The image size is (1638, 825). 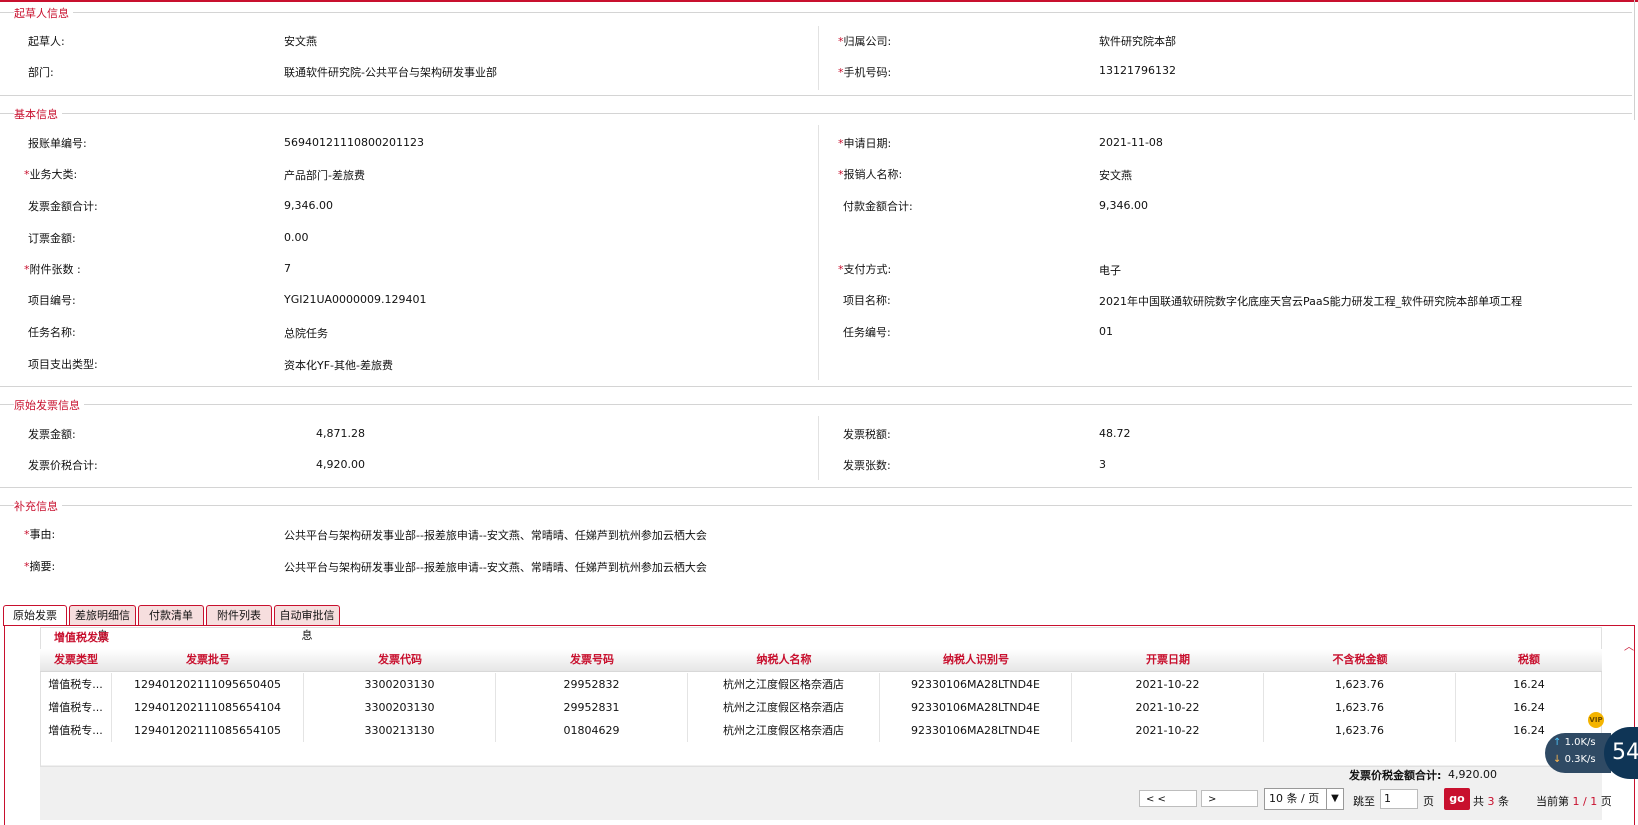 I want to click on field-label: 发票金额:, so click(x=52, y=434).